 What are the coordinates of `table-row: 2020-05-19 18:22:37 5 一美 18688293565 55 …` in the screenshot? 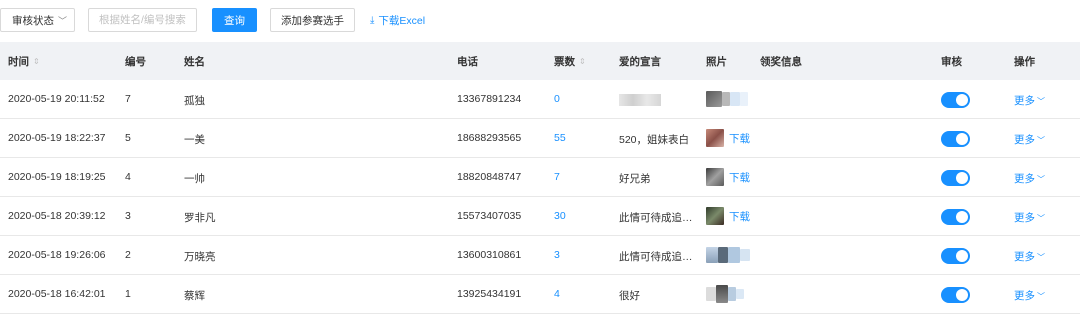 It's located at (540, 138).